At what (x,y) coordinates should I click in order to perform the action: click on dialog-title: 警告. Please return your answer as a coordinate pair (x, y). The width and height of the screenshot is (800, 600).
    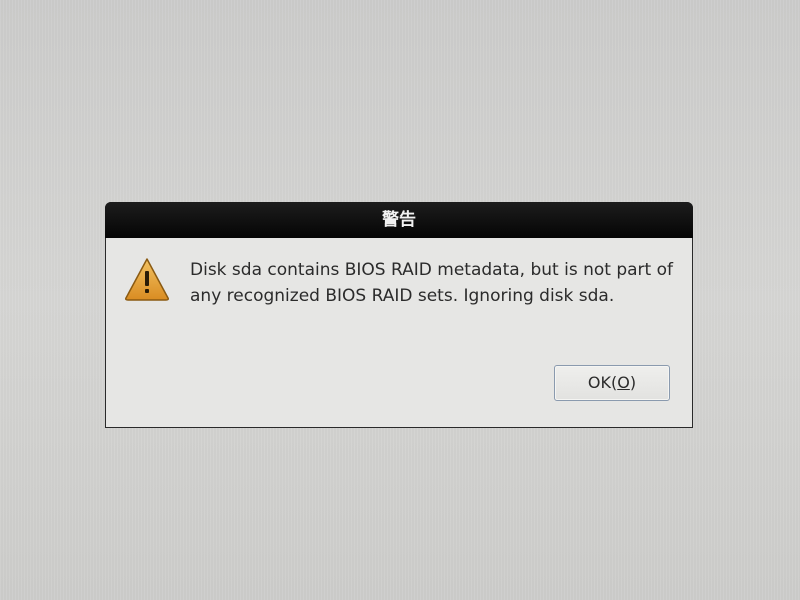
    Looking at the image, I should click on (399, 220).